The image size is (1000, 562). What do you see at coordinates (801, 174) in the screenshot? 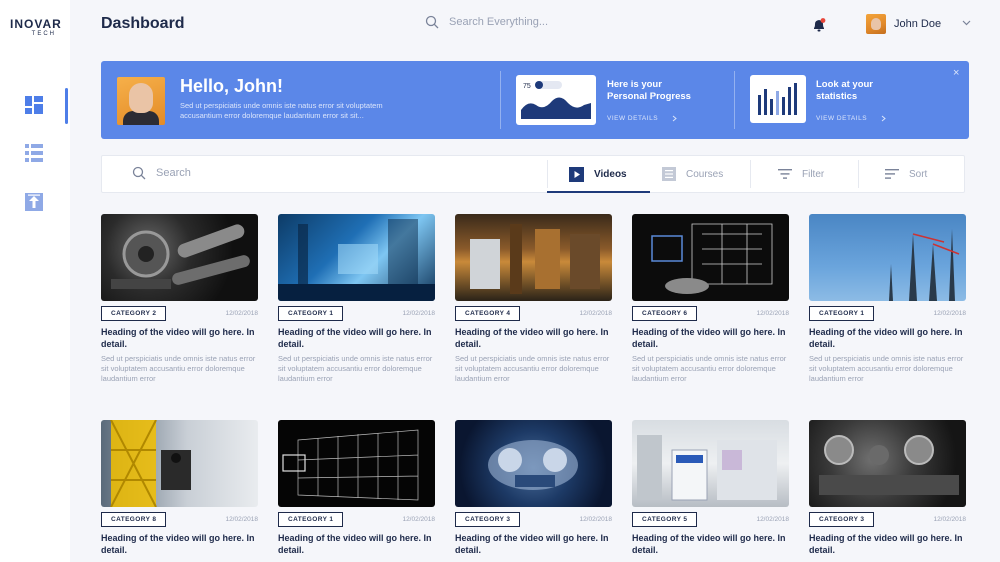
I see `filter-button: Filter` at bounding box center [801, 174].